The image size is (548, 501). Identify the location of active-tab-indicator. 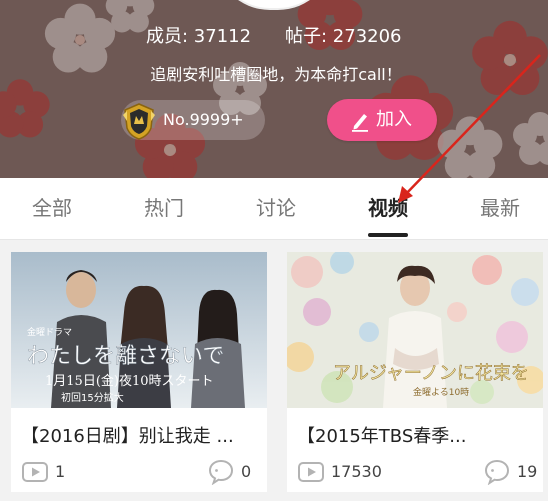
(388, 235).